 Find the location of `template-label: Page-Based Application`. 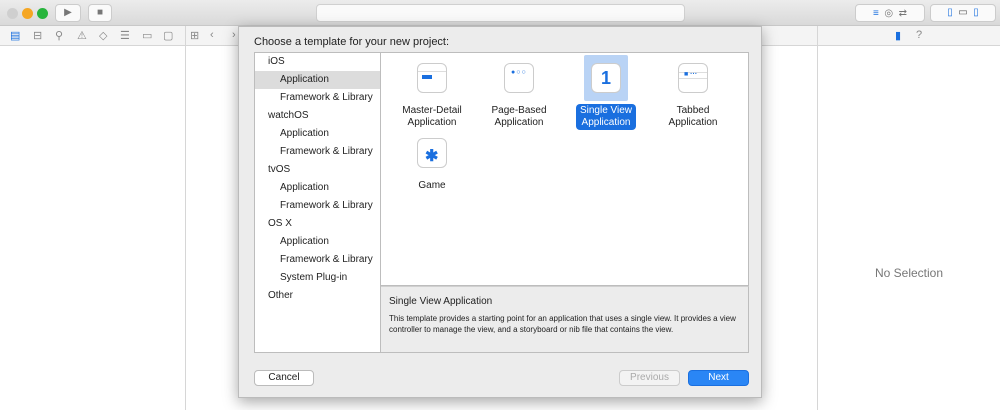

template-label: Page-Based Application is located at coordinates (518, 117).